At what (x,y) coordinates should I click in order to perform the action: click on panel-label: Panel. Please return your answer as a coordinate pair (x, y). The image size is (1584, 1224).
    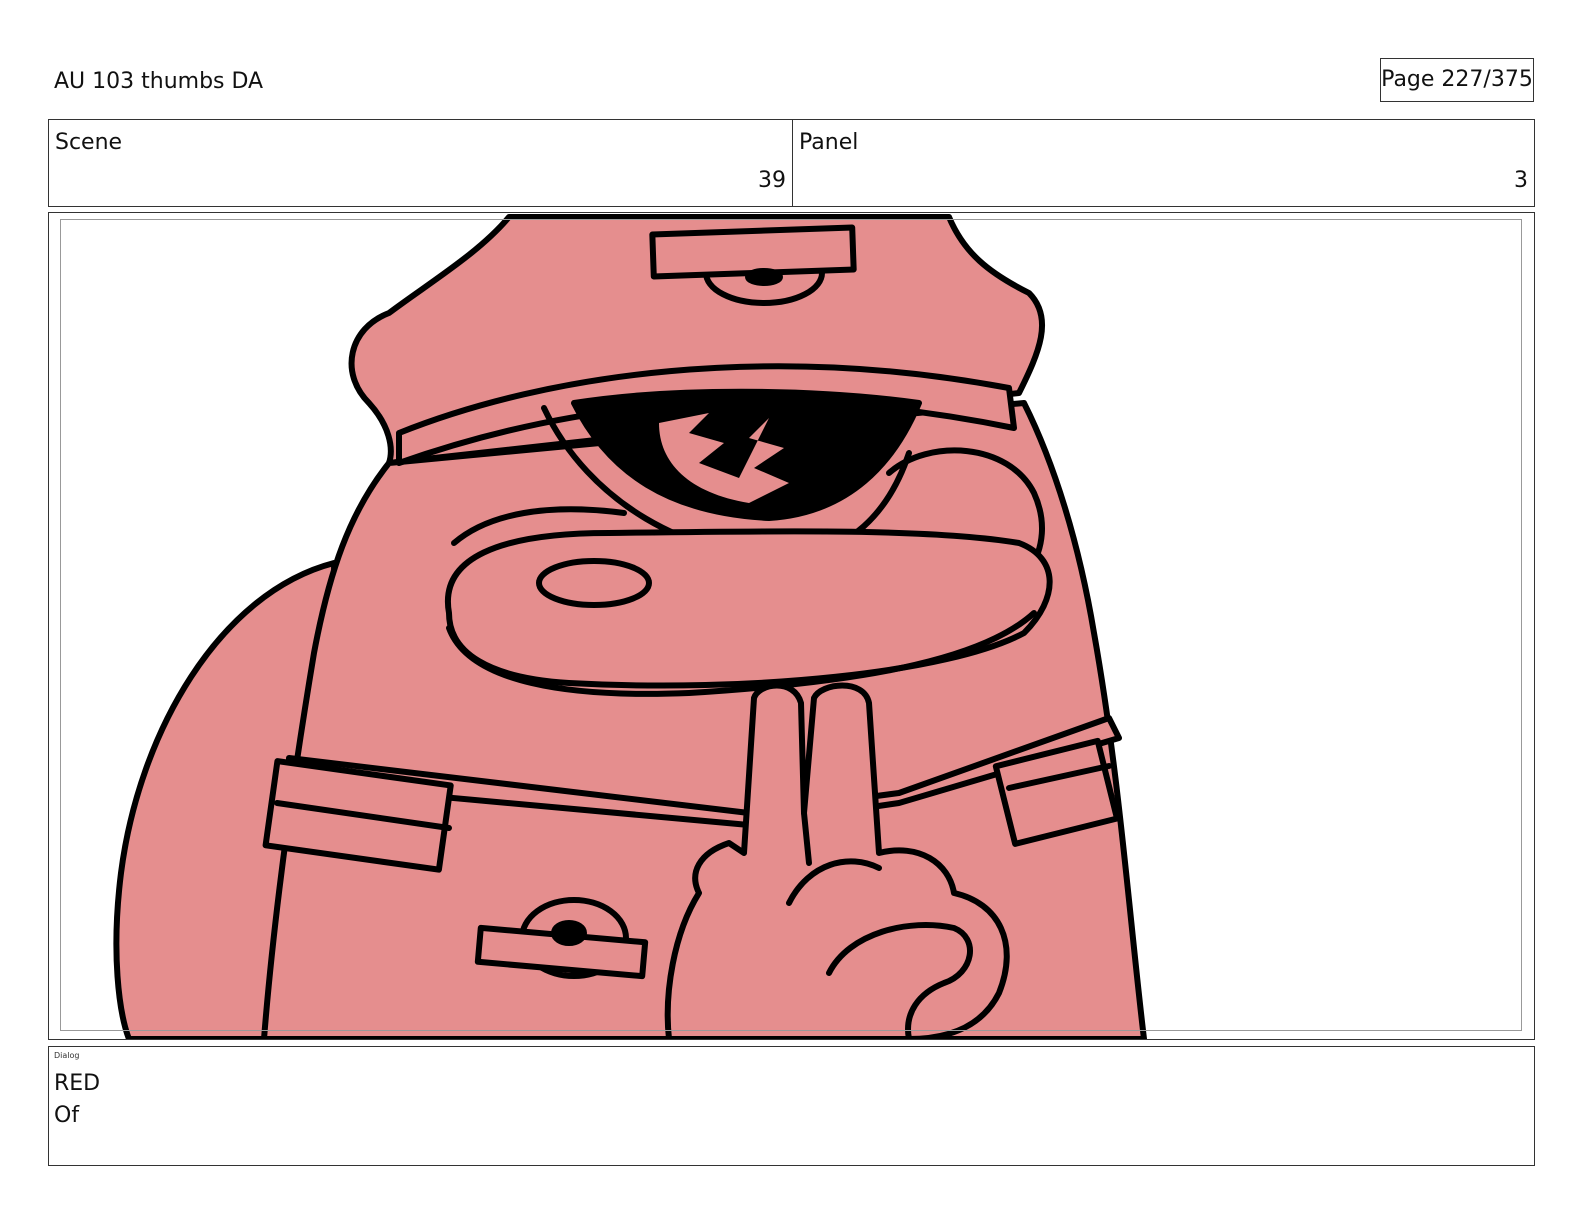
    Looking at the image, I should click on (829, 142).